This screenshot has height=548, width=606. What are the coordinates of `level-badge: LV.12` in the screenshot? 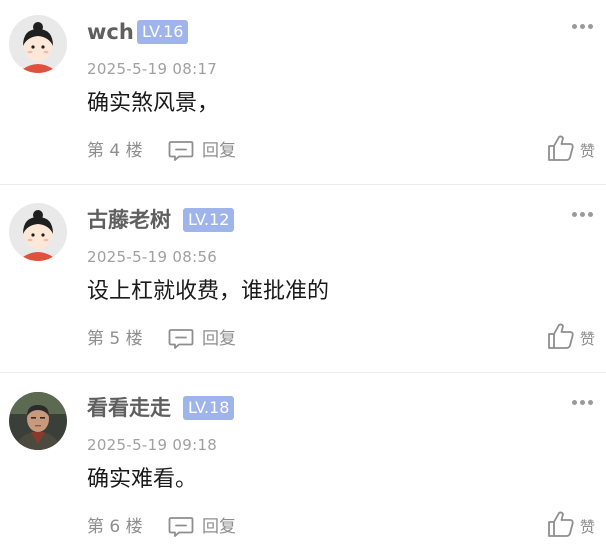 It's located at (209, 220).